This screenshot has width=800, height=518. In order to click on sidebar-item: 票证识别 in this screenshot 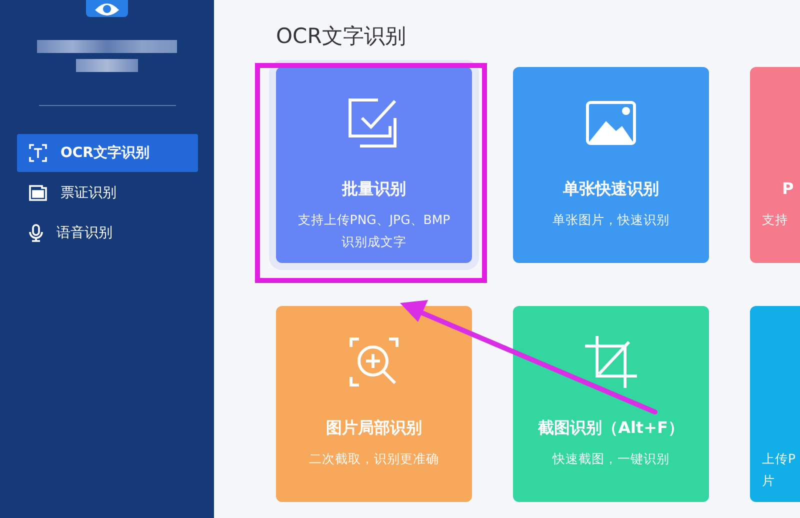, I will do `click(107, 193)`.